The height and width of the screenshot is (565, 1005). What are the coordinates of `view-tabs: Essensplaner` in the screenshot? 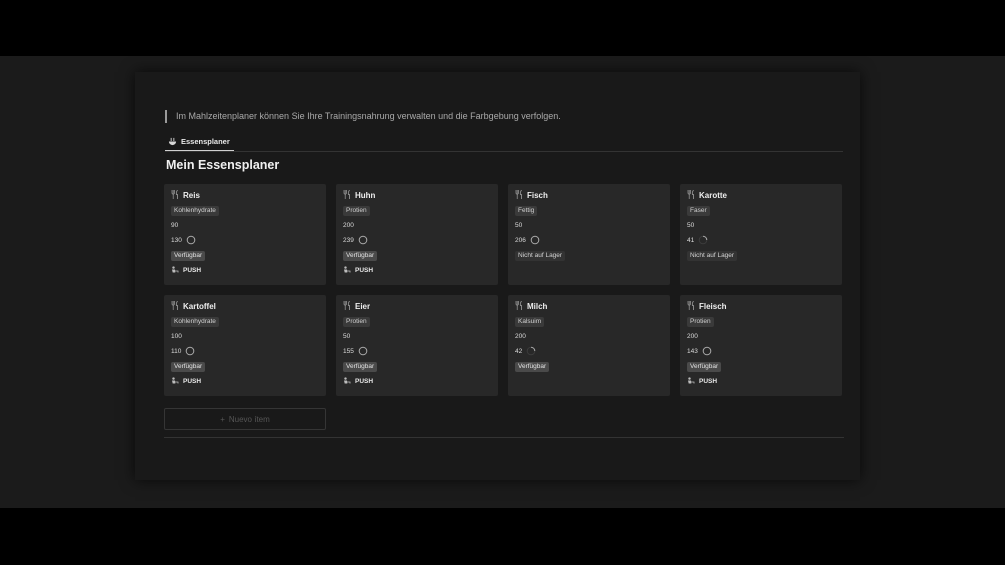 It's located at (504, 142).